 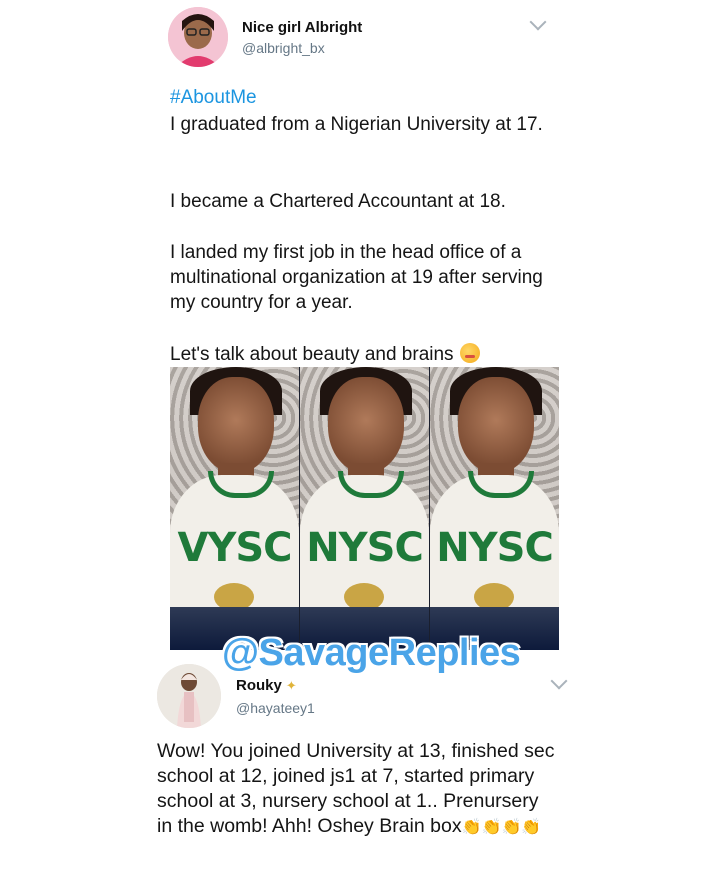 I want to click on display-name-row: Rouky ✦, so click(x=266, y=685).